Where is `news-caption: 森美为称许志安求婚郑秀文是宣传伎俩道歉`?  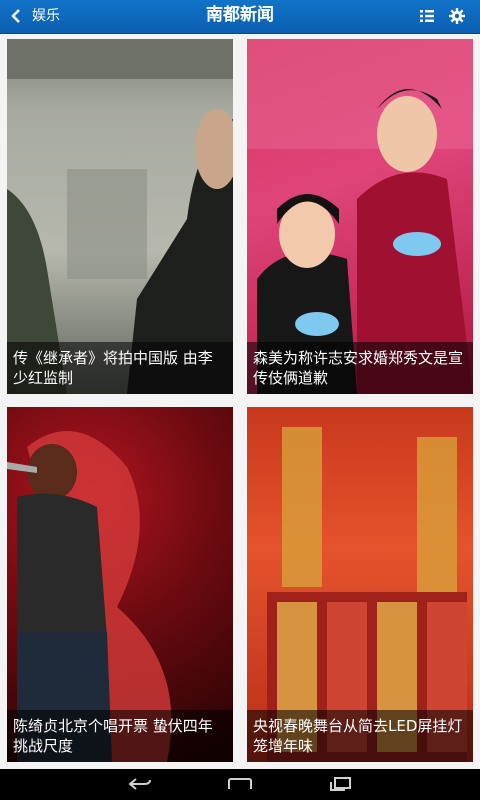
news-caption: 森美为称许志安求婚郑秀文是宣传伎俩道歉 is located at coordinates (360, 368).